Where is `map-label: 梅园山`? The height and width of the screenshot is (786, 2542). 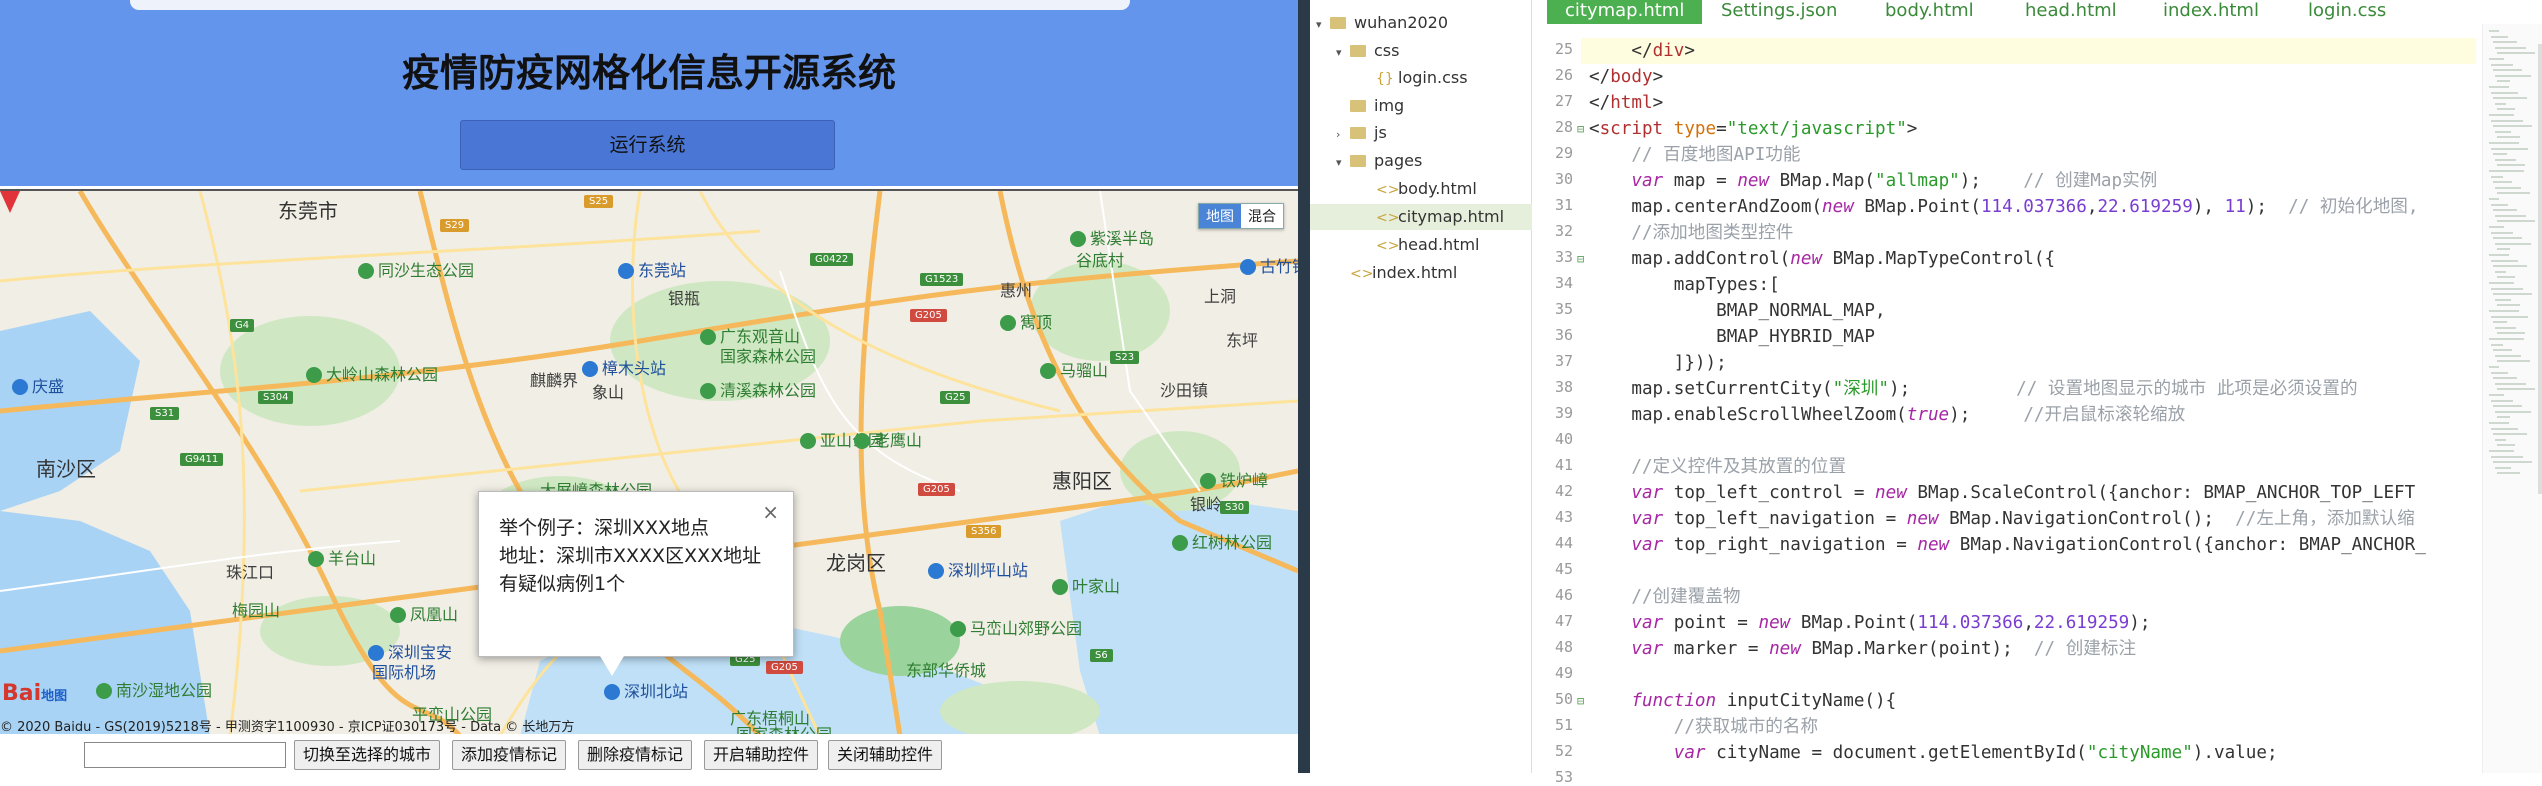 map-label: 梅园山 is located at coordinates (256, 610).